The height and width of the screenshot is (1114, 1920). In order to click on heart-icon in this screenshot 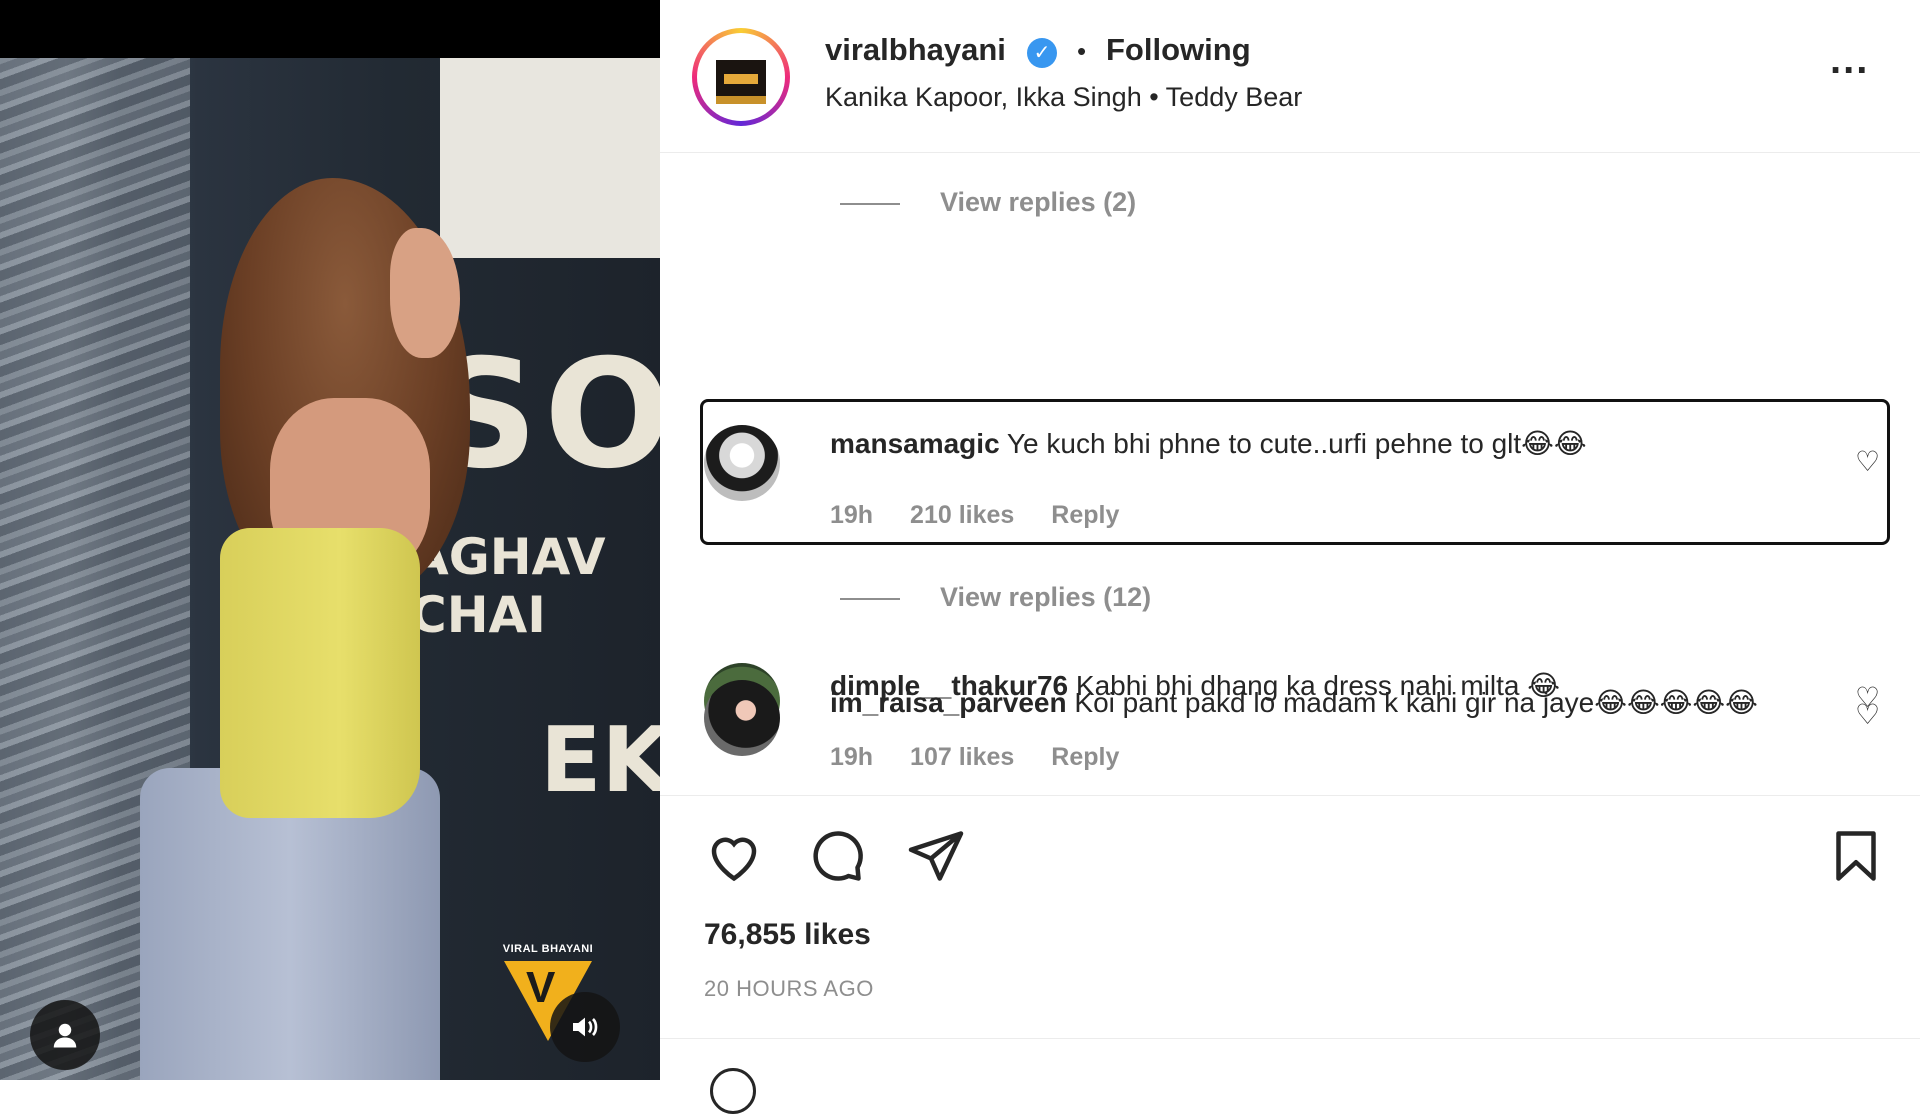, I will do `click(734, 856)`.